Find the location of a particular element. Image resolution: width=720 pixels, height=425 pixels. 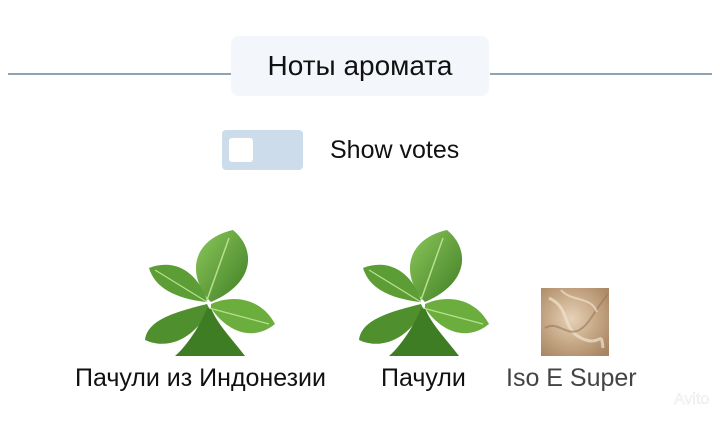

toggle-knob is located at coordinates (241, 150).